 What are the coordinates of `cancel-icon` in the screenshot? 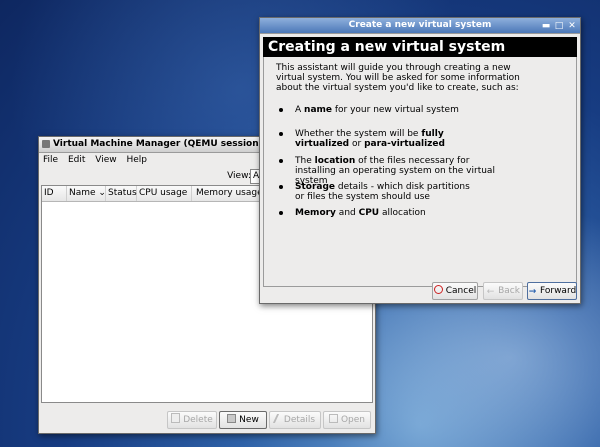 It's located at (438, 289).